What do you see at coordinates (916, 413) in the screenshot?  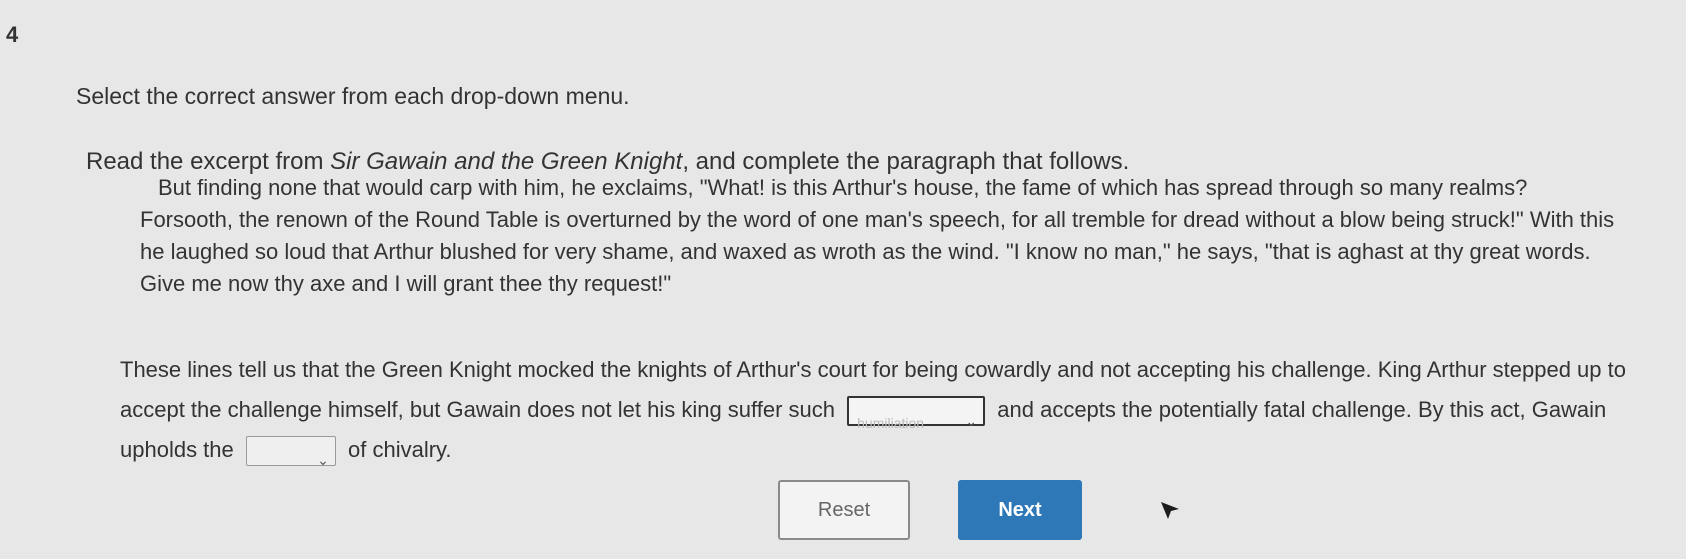 I see `answer-dropdown-1: humiliation ⌄` at bounding box center [916, 413].